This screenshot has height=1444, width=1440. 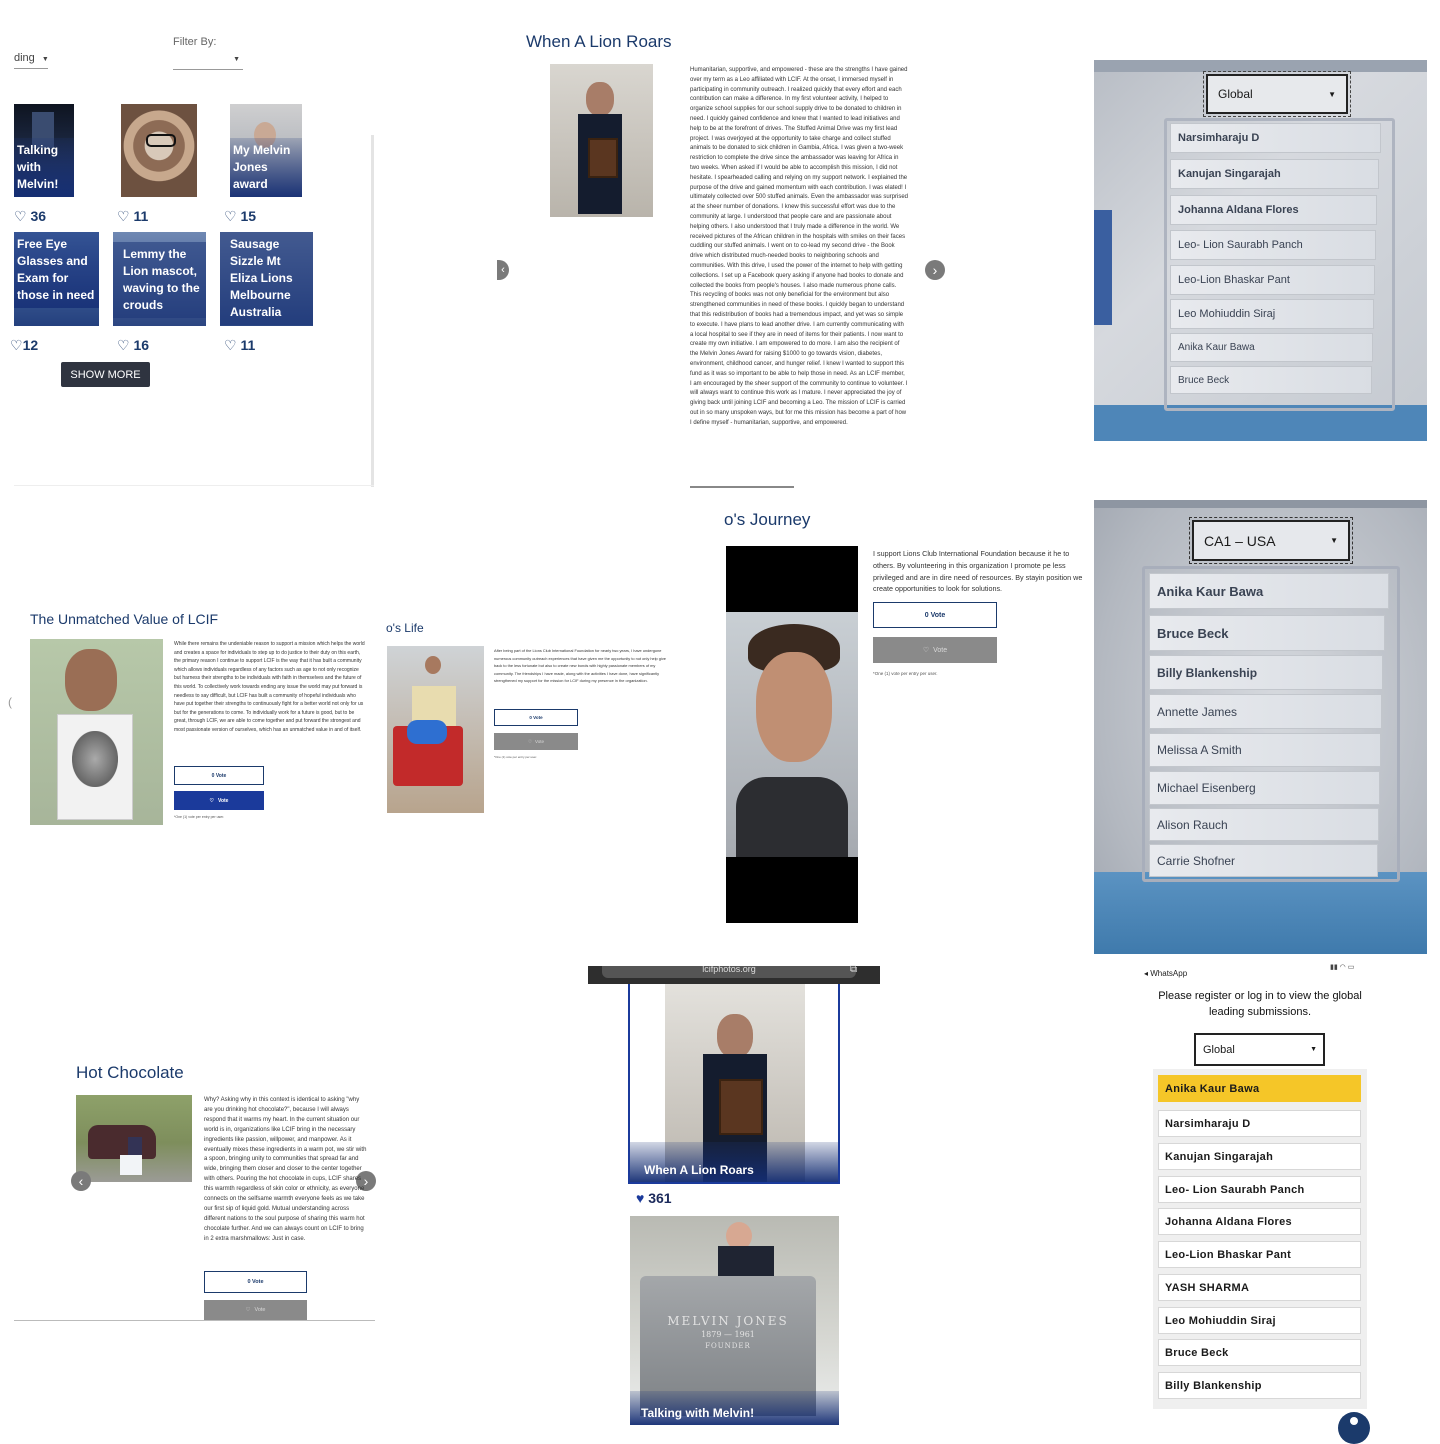 I want to click on chevron-left-icon: (, so click(x=10, y=702).